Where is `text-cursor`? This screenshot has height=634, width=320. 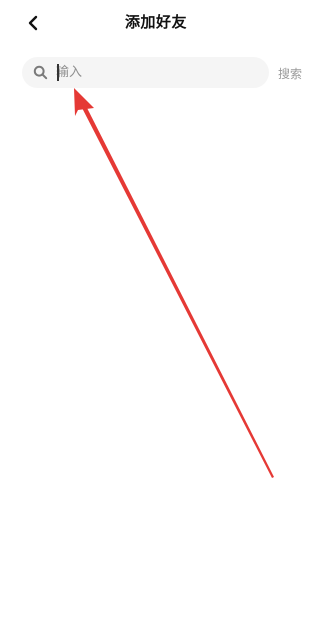 text-cursor is located at coordinates (58, 72).